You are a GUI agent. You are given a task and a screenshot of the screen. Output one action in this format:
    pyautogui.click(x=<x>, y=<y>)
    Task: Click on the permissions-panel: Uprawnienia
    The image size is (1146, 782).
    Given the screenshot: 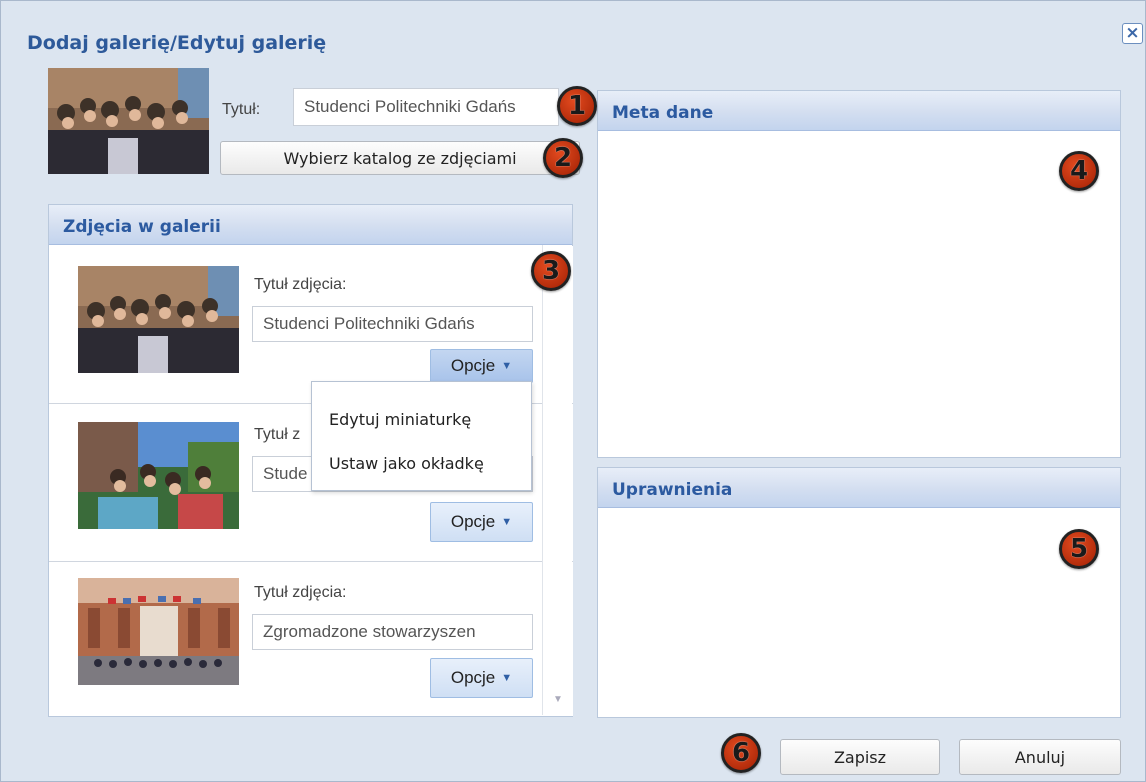 What is the action you would take?
    pyautogui.click(x=859, y=592)
    